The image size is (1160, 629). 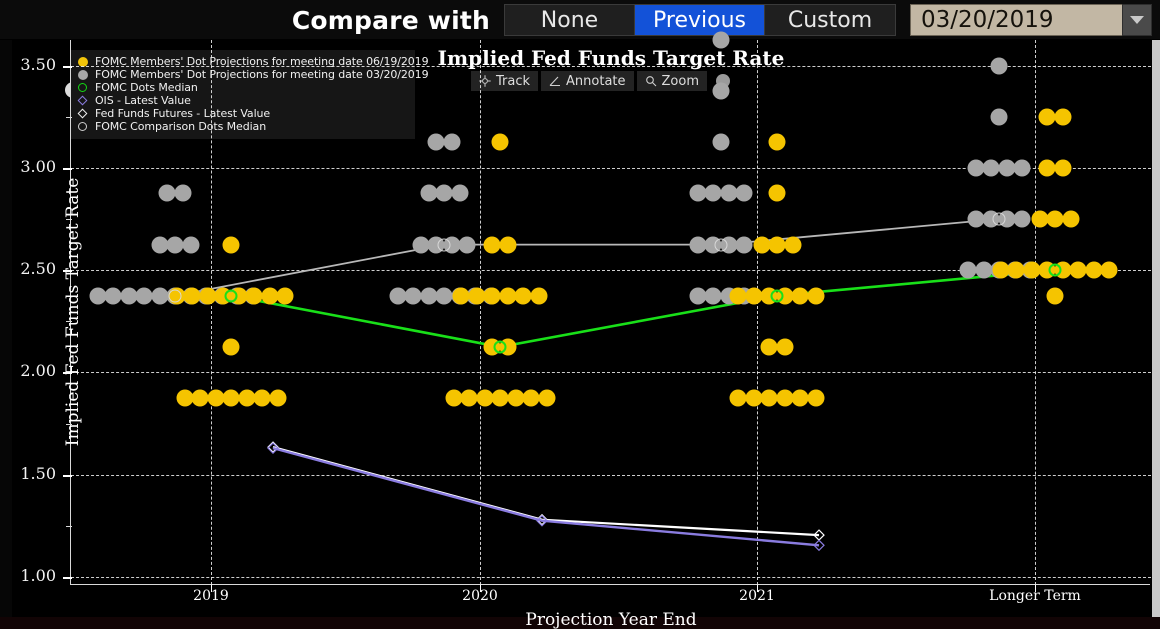 What do you see at coordinates (480, 596) in the screenshot?
I see `x-axis-tick-label: 2020` at bounding box center [480, 596].